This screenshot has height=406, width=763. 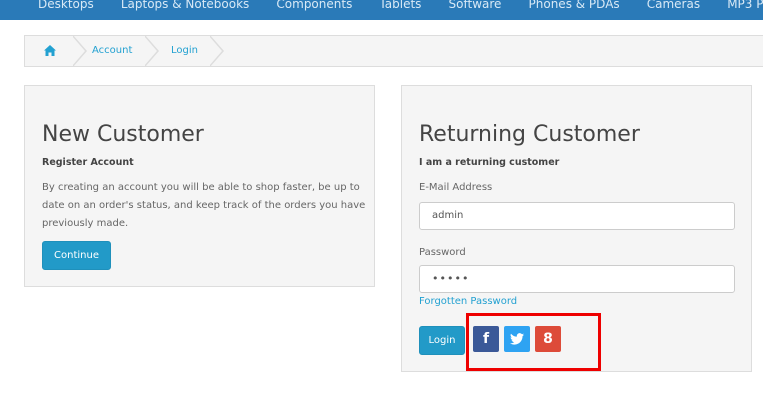 What do you see at coordinates (745, 5) in the screenshot?
I see `nav-item-mp3: MP3 Players` at bounding box center [745, 5].